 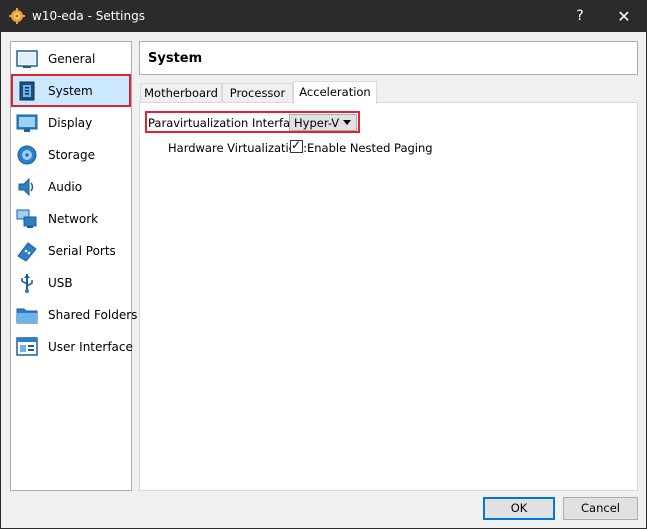 What do you see at coordinates (27, 59) in the screenshot?
I see `general-icon` at bounding box center [27, 59].